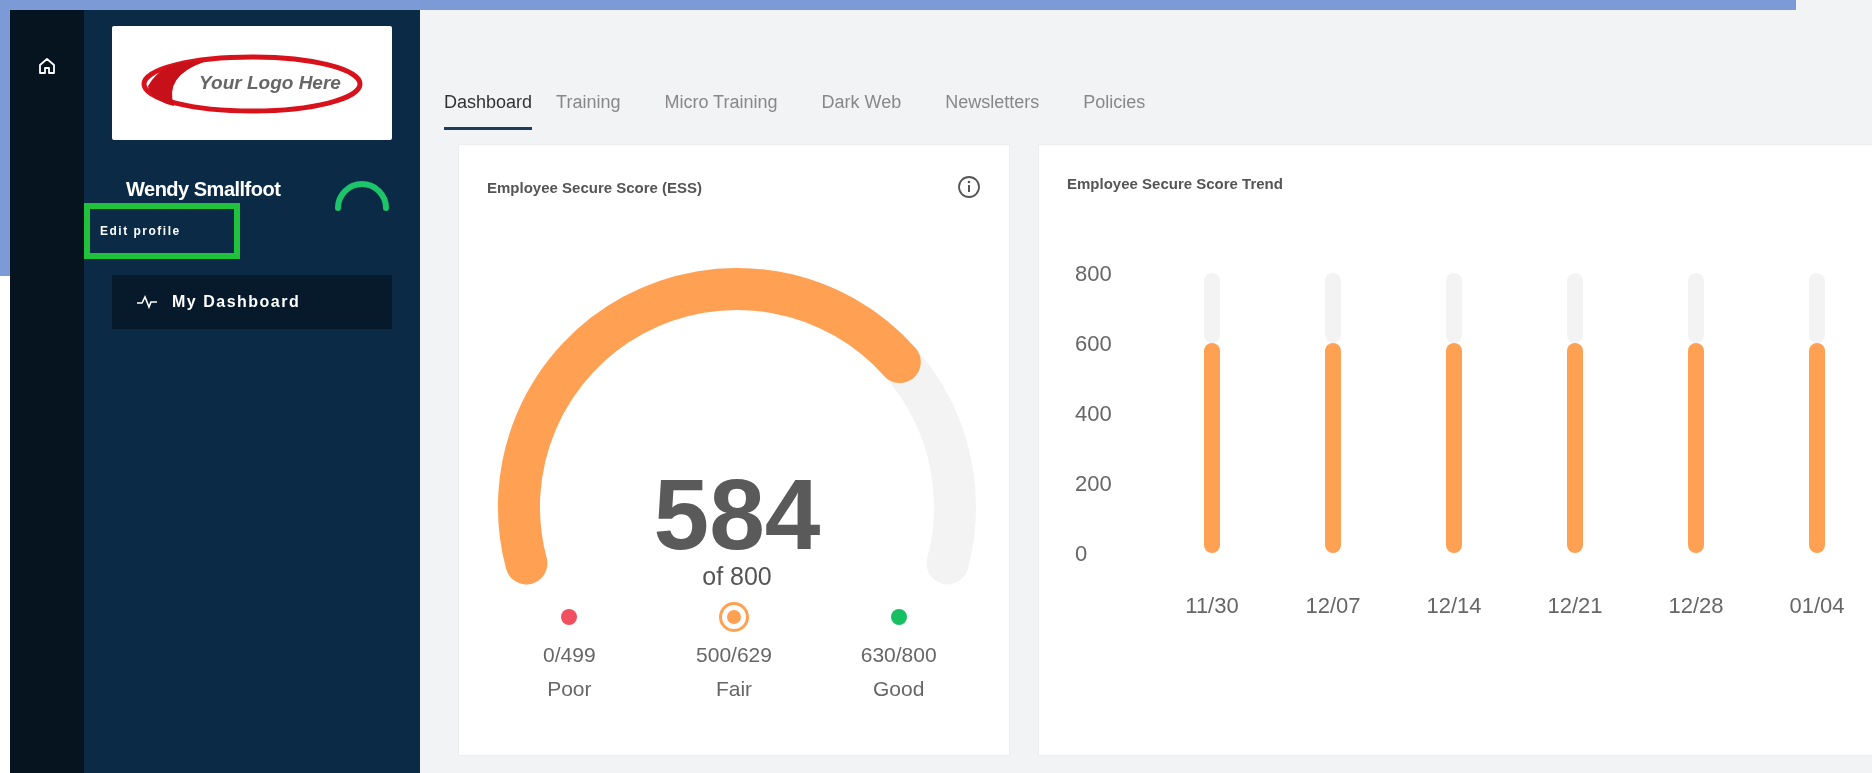 The width and height of the screenshot is (1872, 773). I want to click on user-name: Wendy Smallfoot, so click(203, 189).